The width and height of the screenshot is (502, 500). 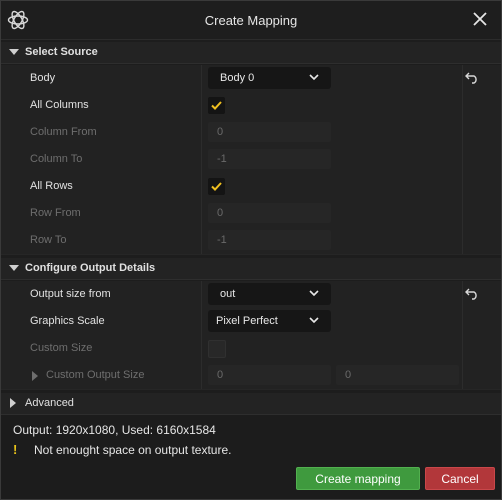 I want to click on close-icon, so click(x=480, y=19).